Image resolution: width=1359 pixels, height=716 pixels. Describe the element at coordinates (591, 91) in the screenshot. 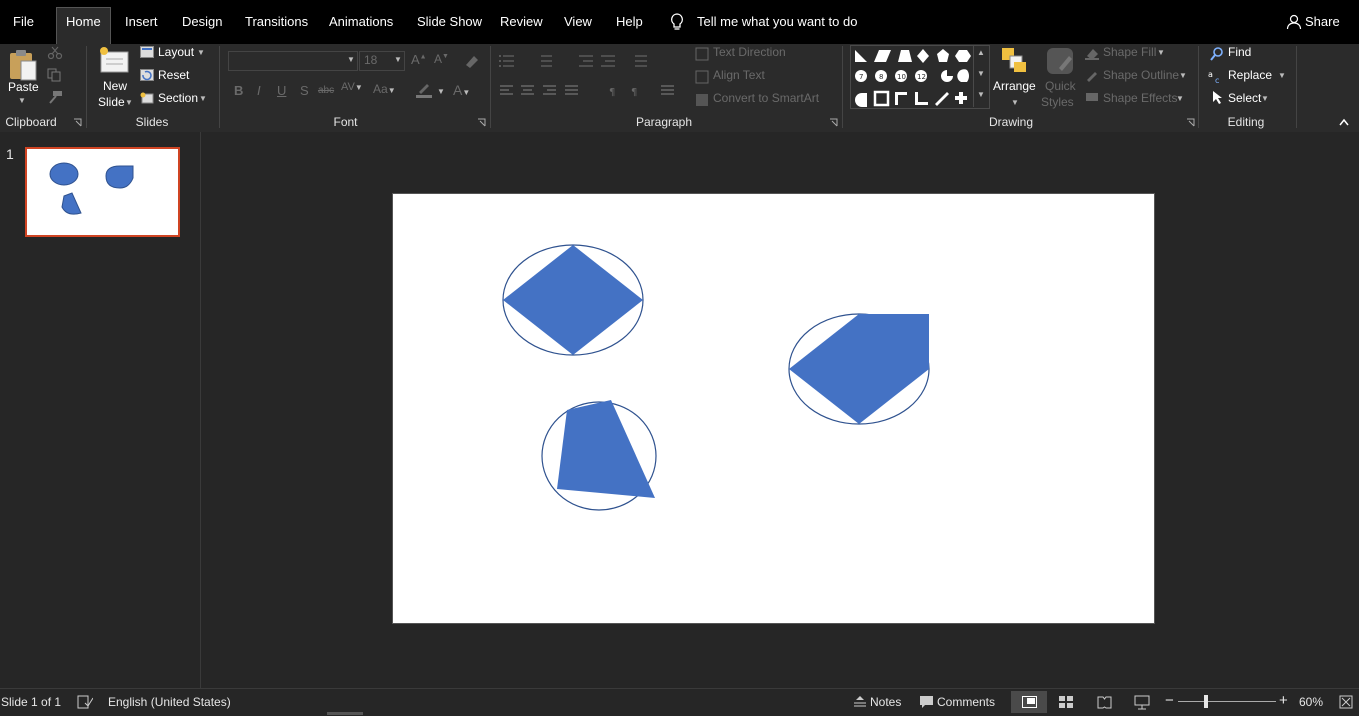

I see `alignment-icons: ¶ ¶` at that location.